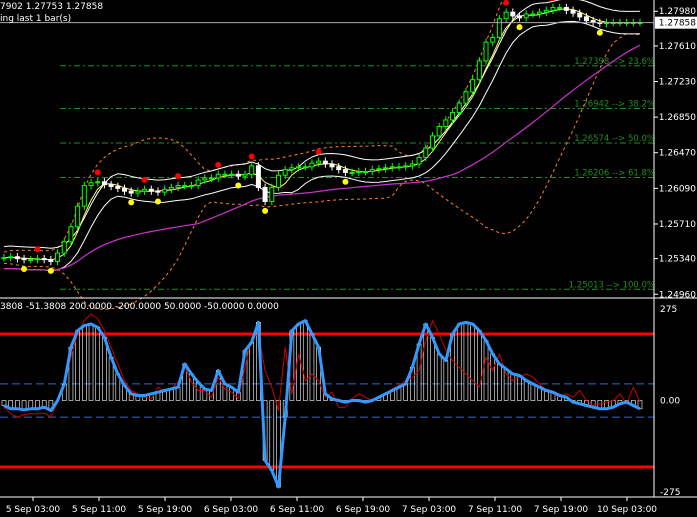 This screenshot has width=697, height=517. I want to click on fib-label: 1.26574 --> 50.0%, so click(614, 139).